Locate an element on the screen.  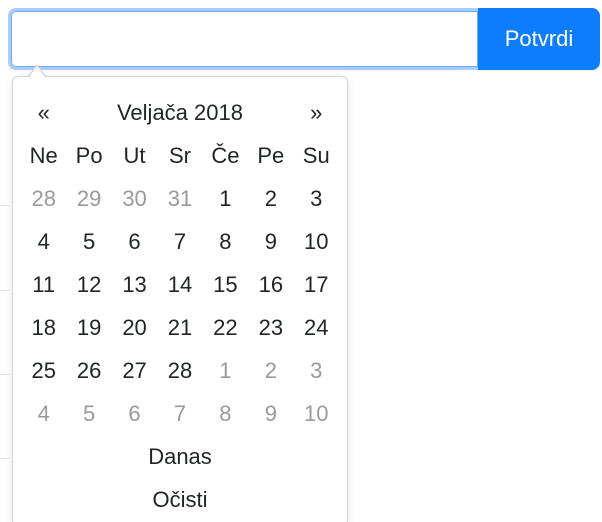
calendar-day: 14 is located at coordinates (179, 284).